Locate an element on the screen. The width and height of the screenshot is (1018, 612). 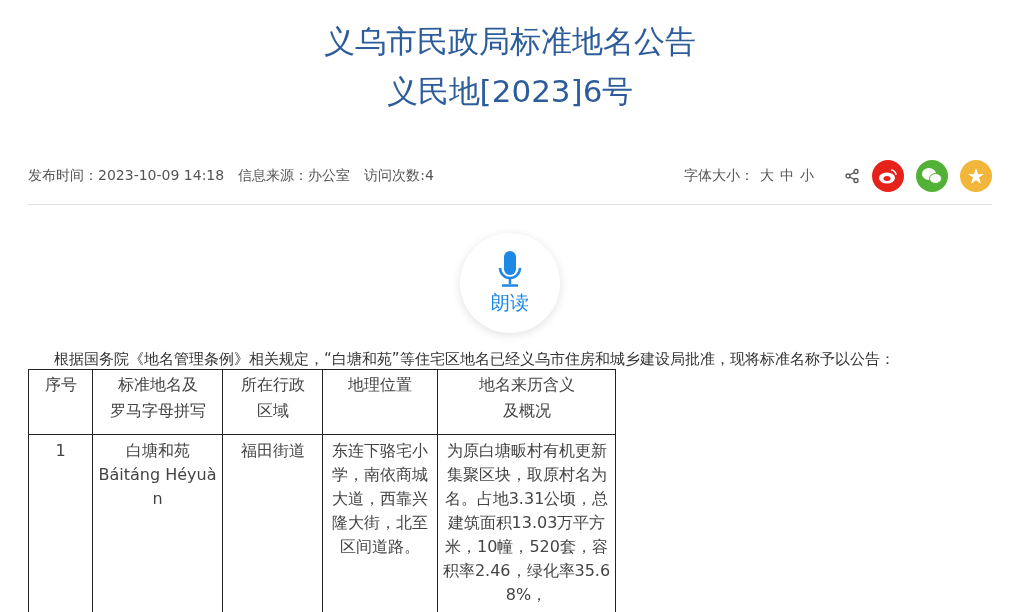
column-header: 标准地名及罗马字母拼写 is located at coordinates (157, 402).